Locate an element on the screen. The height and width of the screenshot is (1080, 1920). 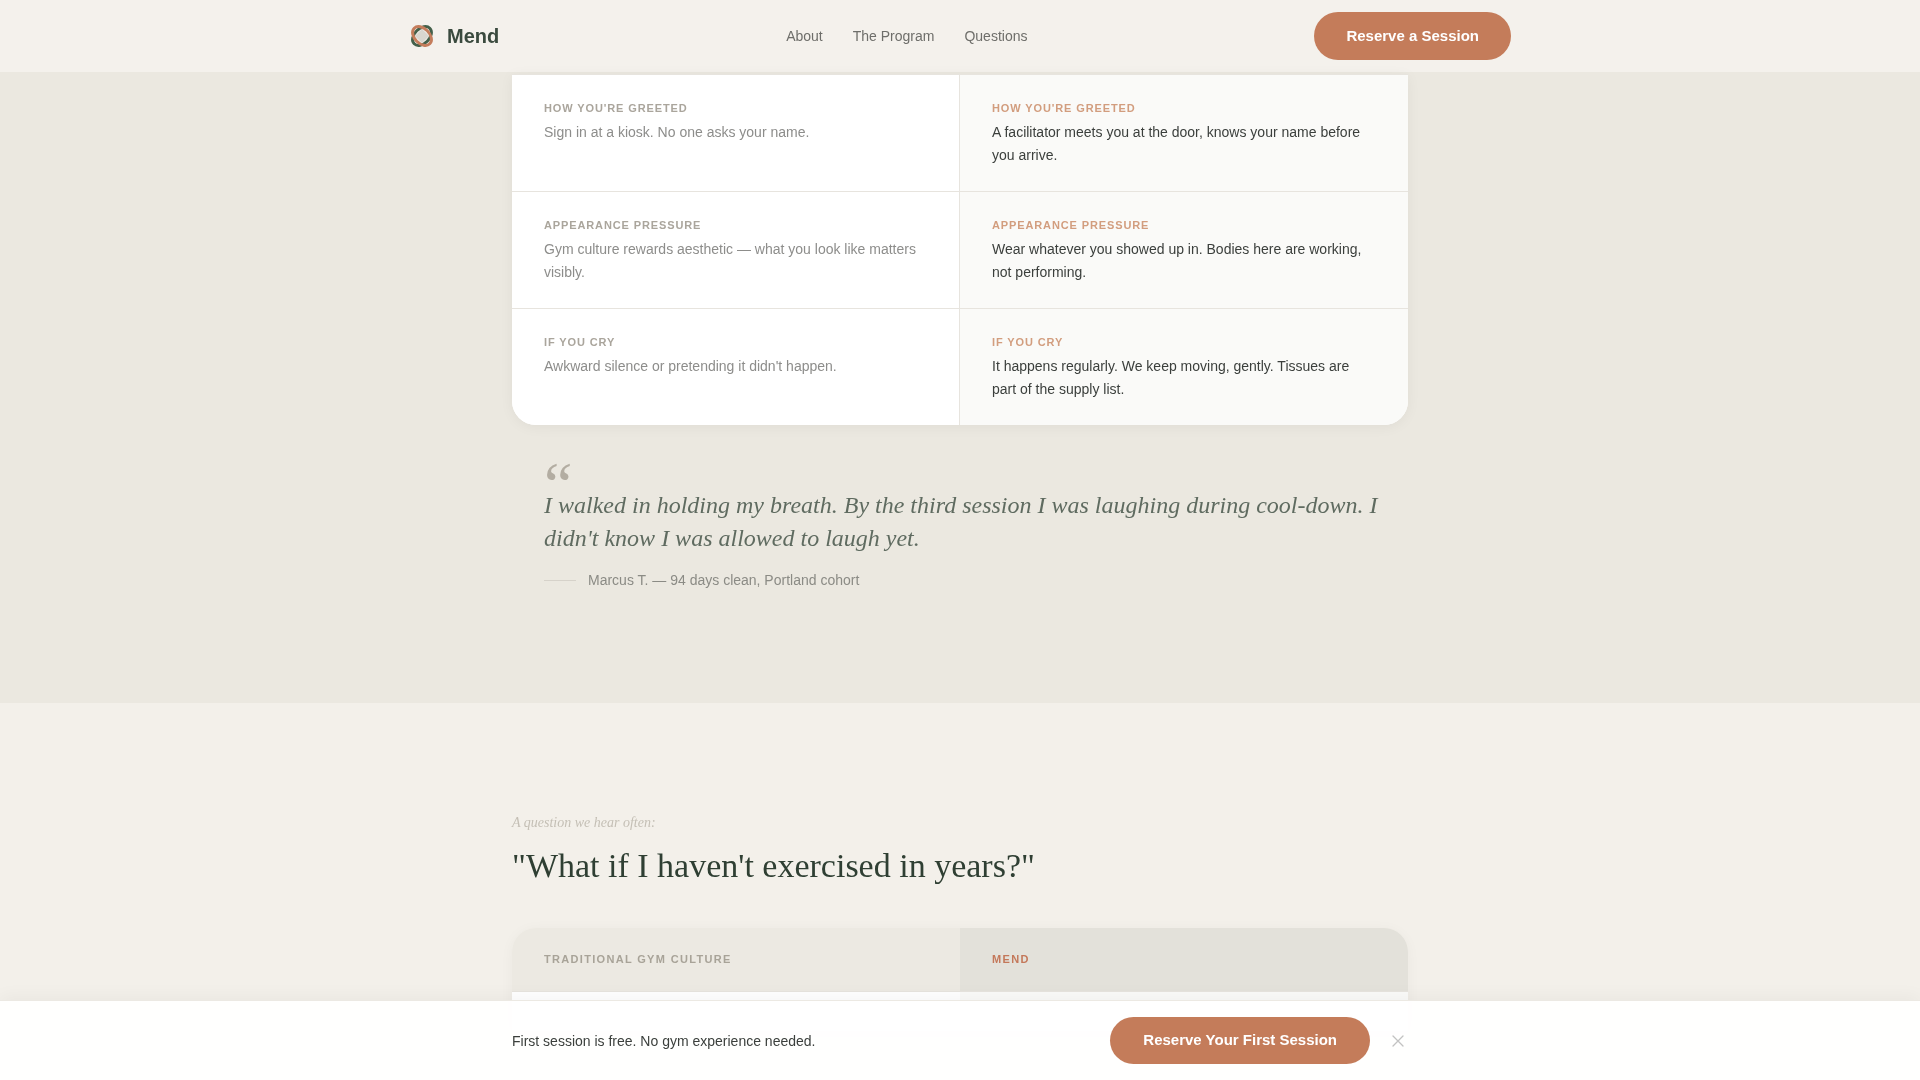
logo-icon is located at coordinates (422, 36).